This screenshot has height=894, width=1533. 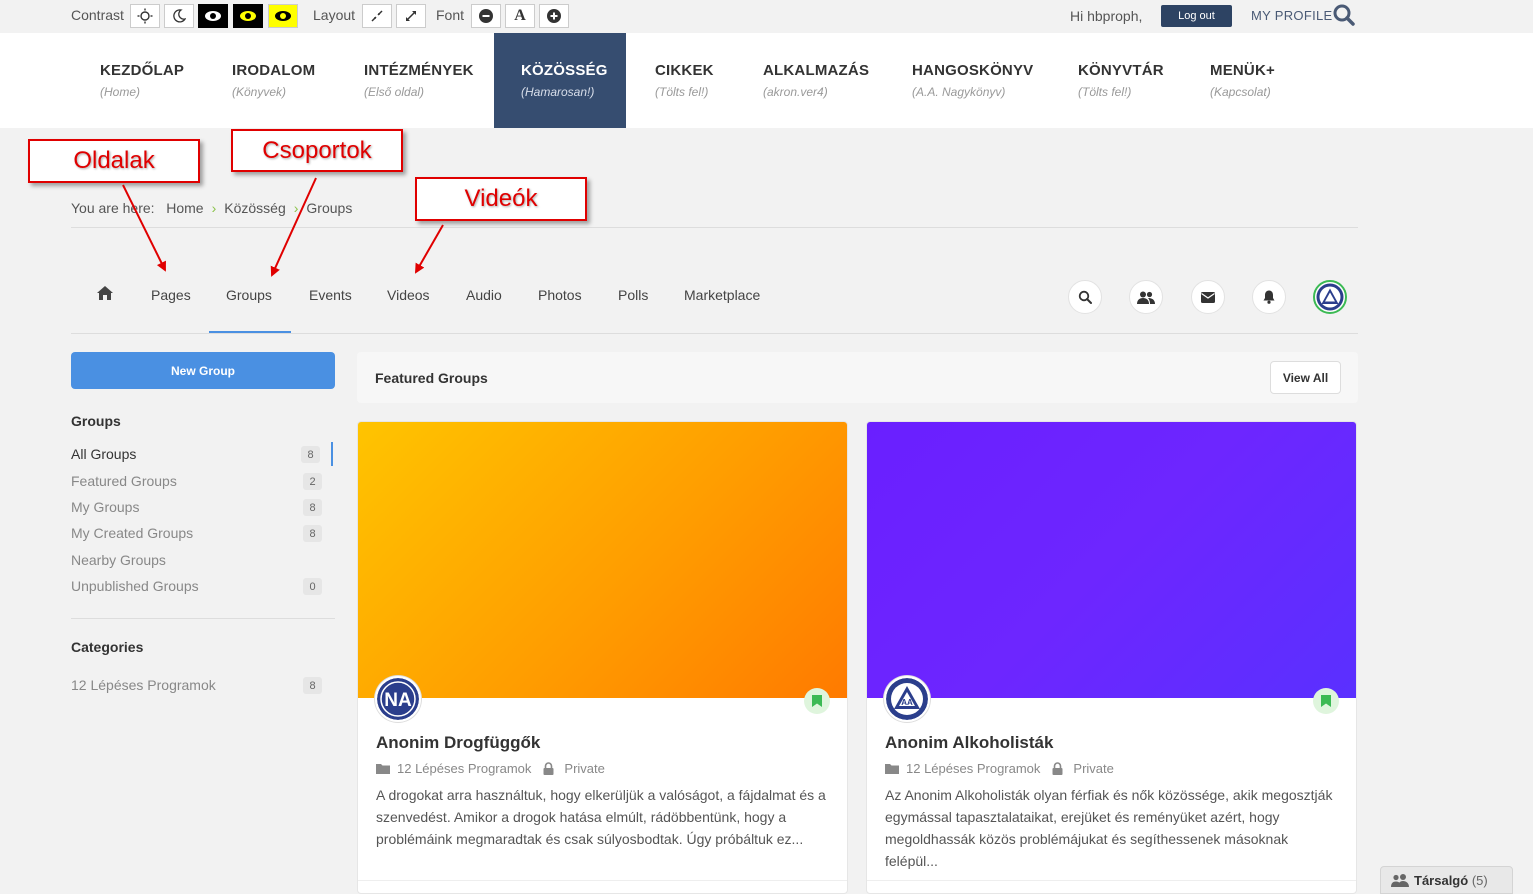 What do you see at coordinates (142, 80) in the screenshot?
I see `nav-item-home: KEZDŐLAP (Home)` at bounding box center [142, 80].